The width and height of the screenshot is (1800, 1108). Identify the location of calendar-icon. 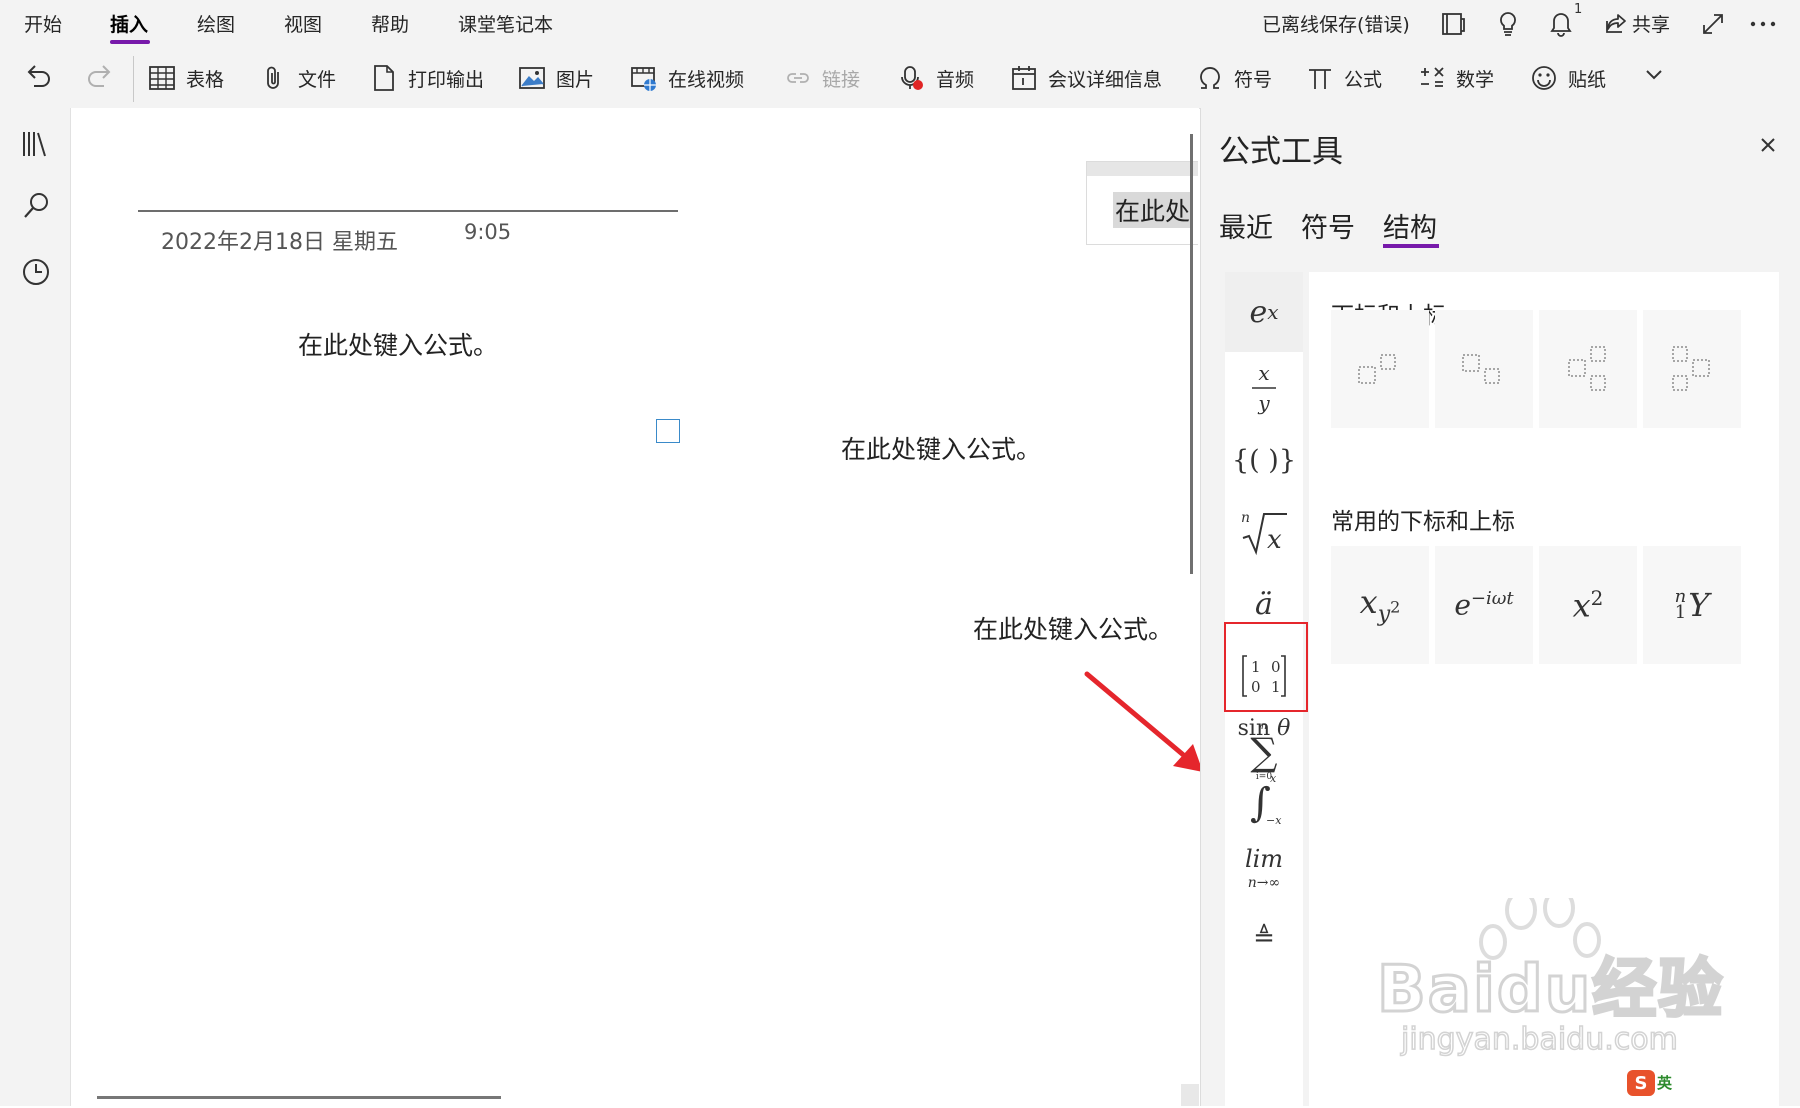
(1024, 78).